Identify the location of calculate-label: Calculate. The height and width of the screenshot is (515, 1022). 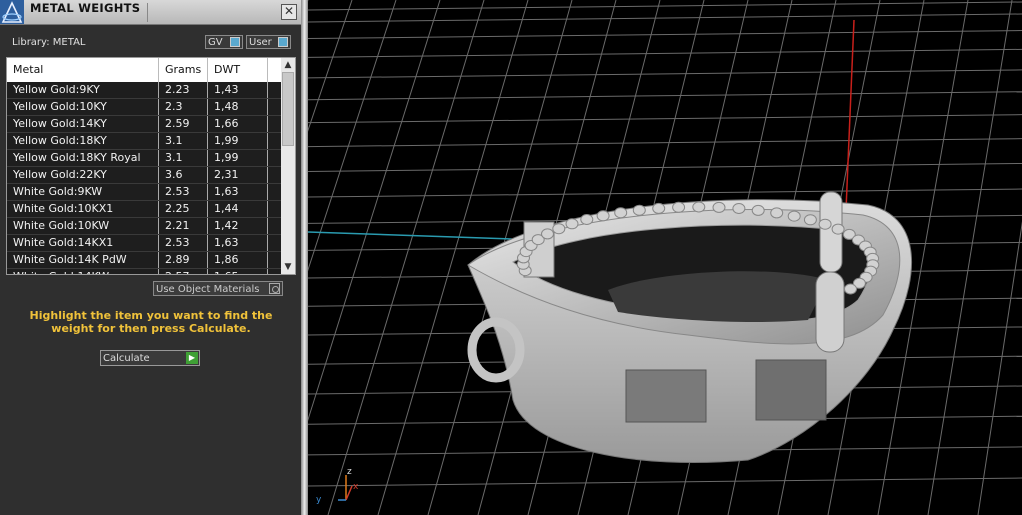
(126, 358).